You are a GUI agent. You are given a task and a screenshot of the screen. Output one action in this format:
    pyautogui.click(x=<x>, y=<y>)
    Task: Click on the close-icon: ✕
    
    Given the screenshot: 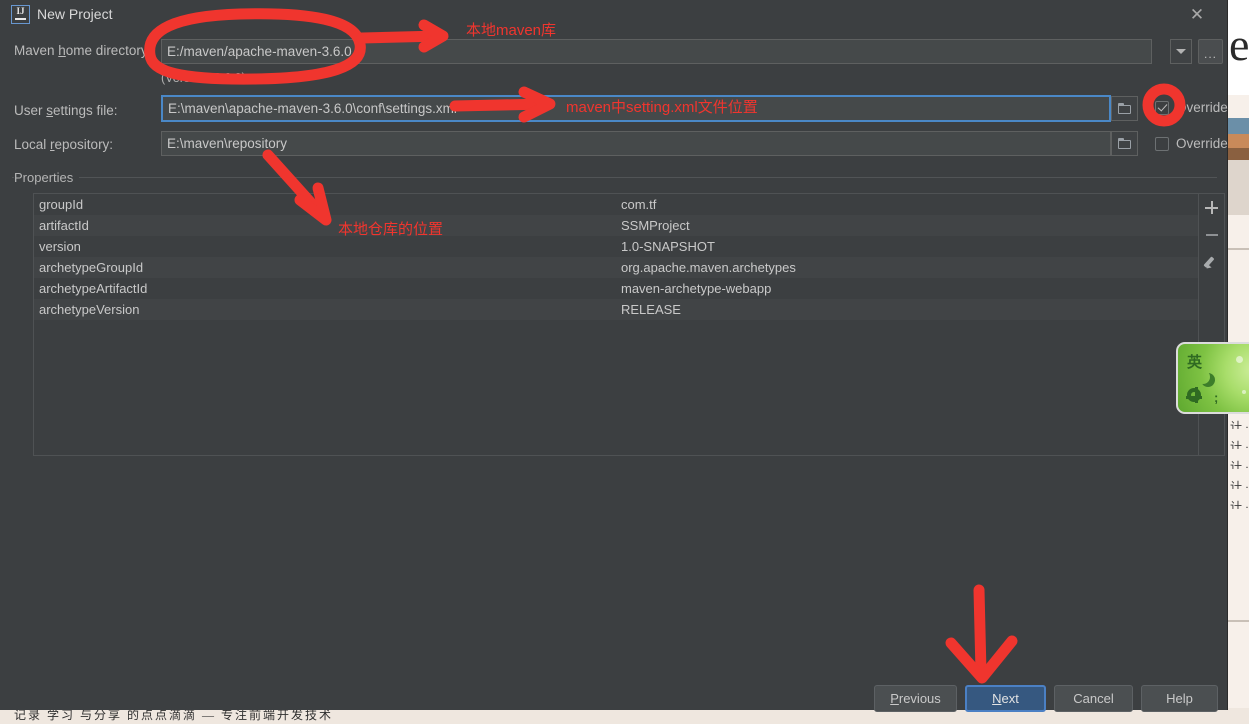 What is the action you would take?
    pyautogui.click(x=1197, y=14)
    